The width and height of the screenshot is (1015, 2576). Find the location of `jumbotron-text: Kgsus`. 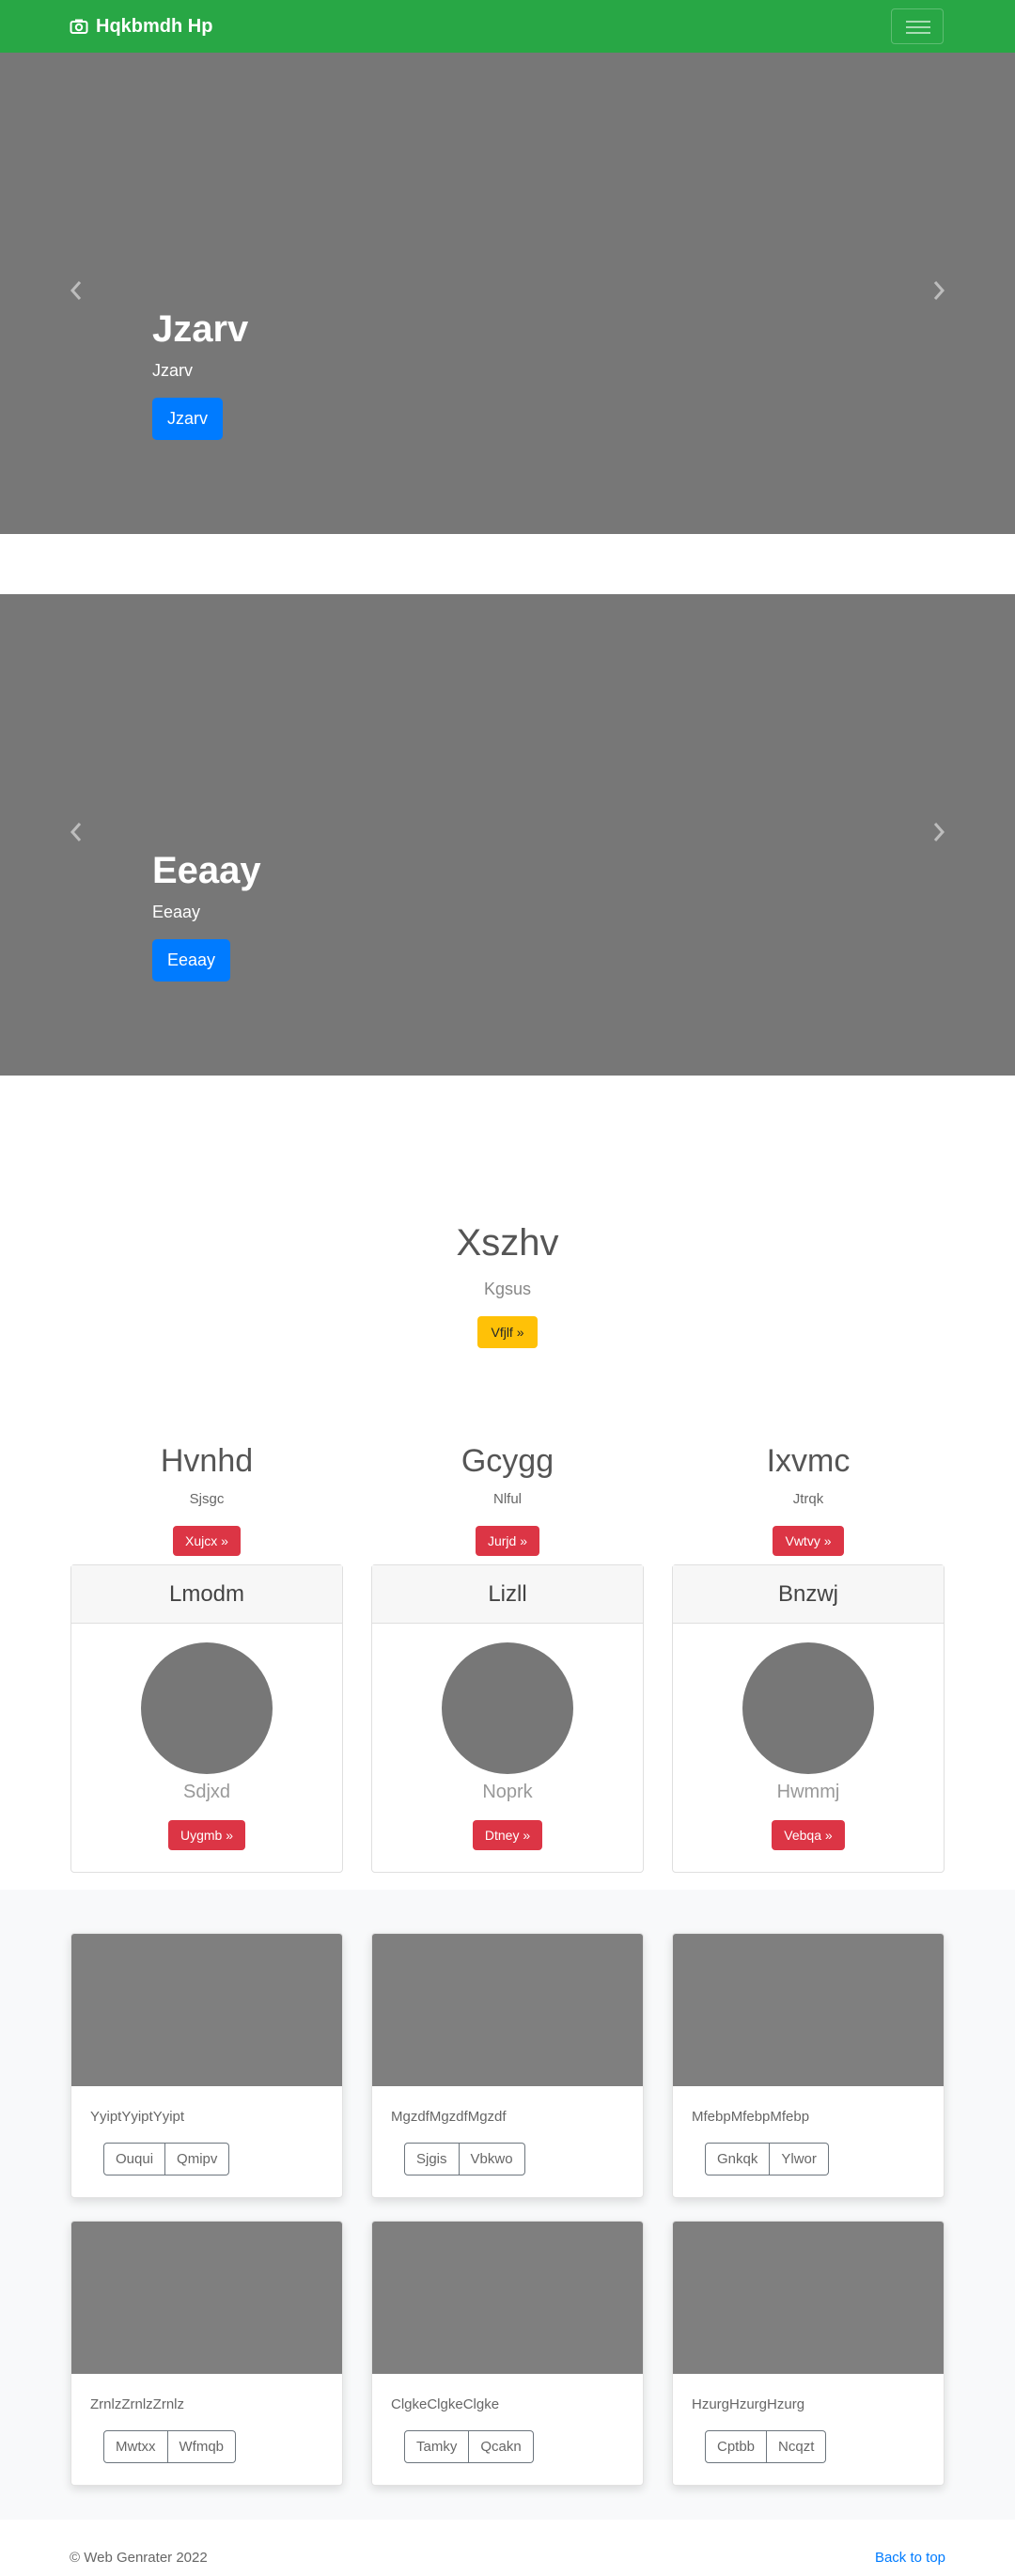

jumbotron-text: Kgsus is located at coordinates (507, 1289).